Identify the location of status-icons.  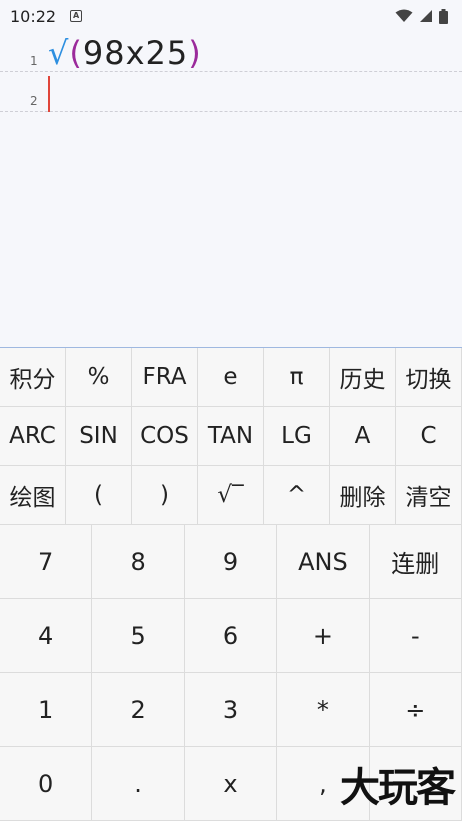
(421, 16).